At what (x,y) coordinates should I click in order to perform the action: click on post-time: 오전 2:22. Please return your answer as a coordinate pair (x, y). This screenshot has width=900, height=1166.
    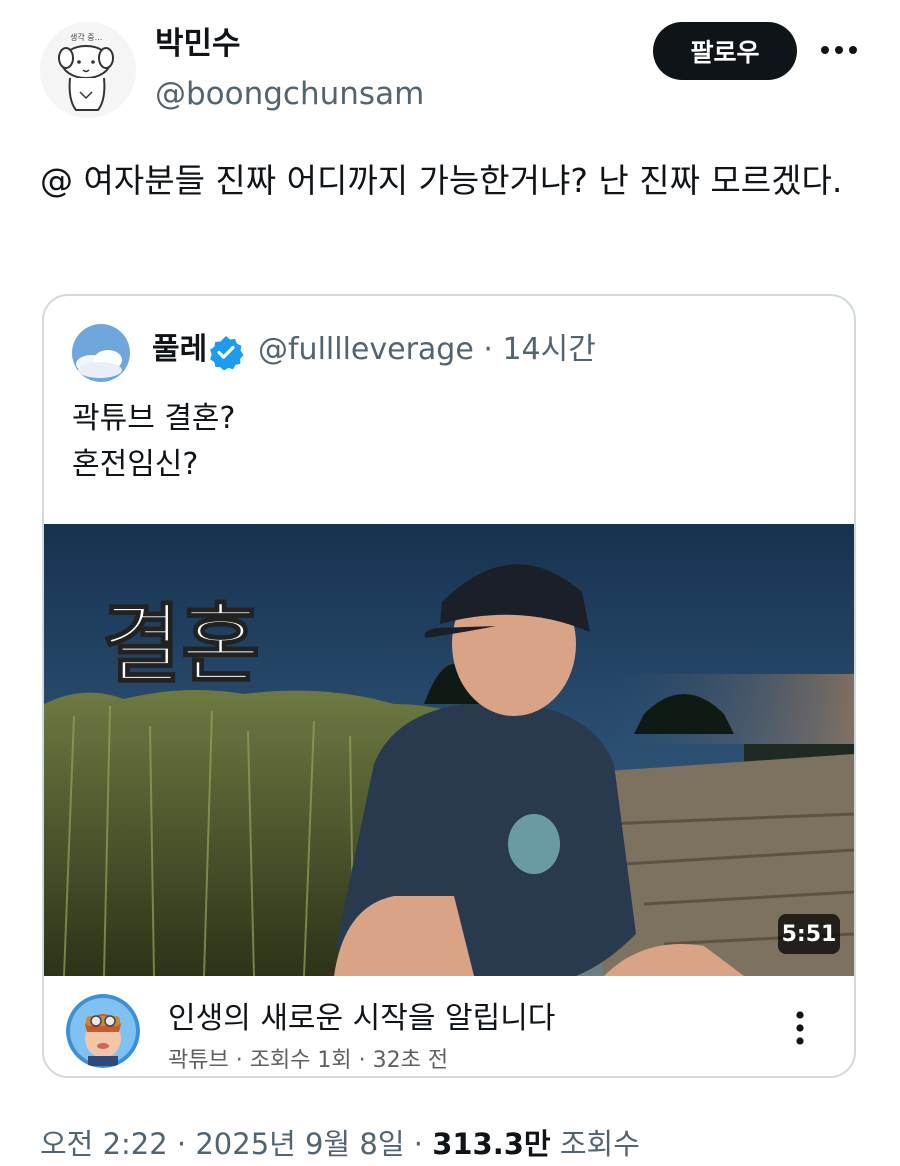
    Looking at the image, I should click on (104, 1144).